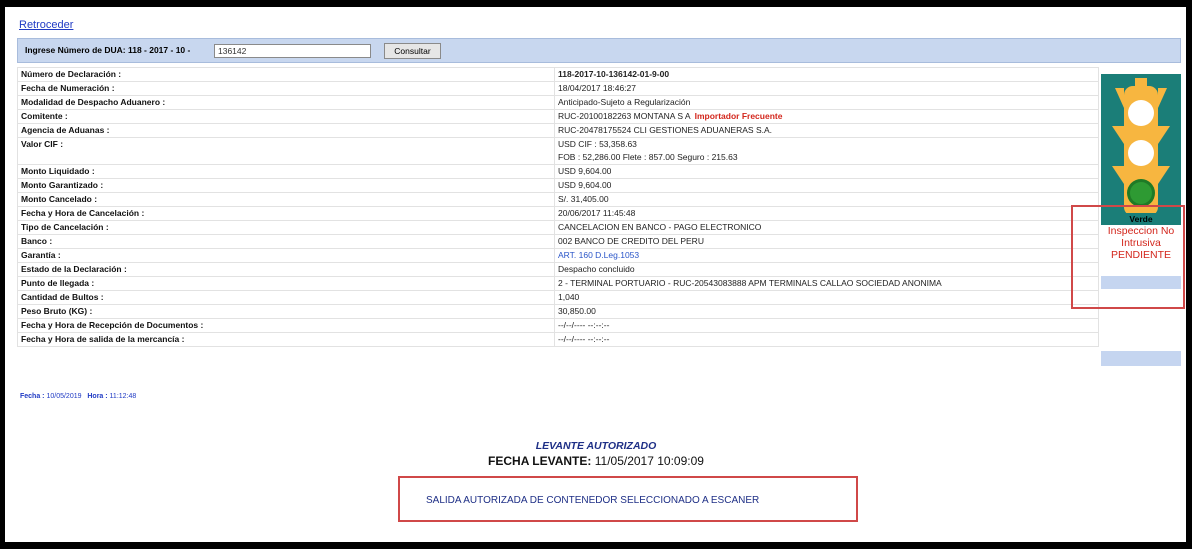  I want to click on levante-date-value: 11/05/2017 10:09:09, so click(649, 461).